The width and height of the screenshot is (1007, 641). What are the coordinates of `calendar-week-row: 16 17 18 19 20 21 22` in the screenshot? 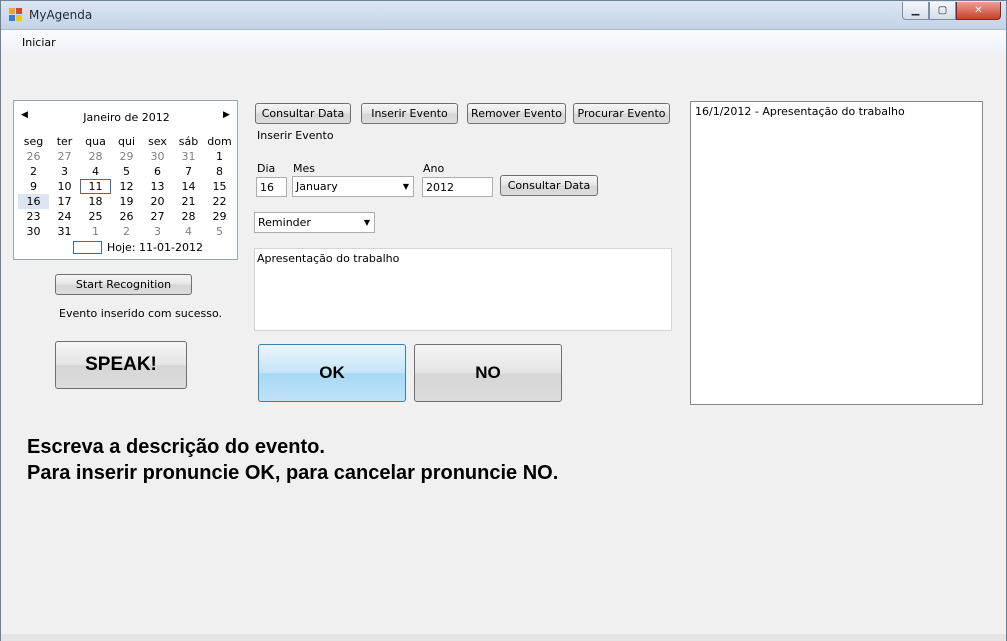 It's located at (126, 201).